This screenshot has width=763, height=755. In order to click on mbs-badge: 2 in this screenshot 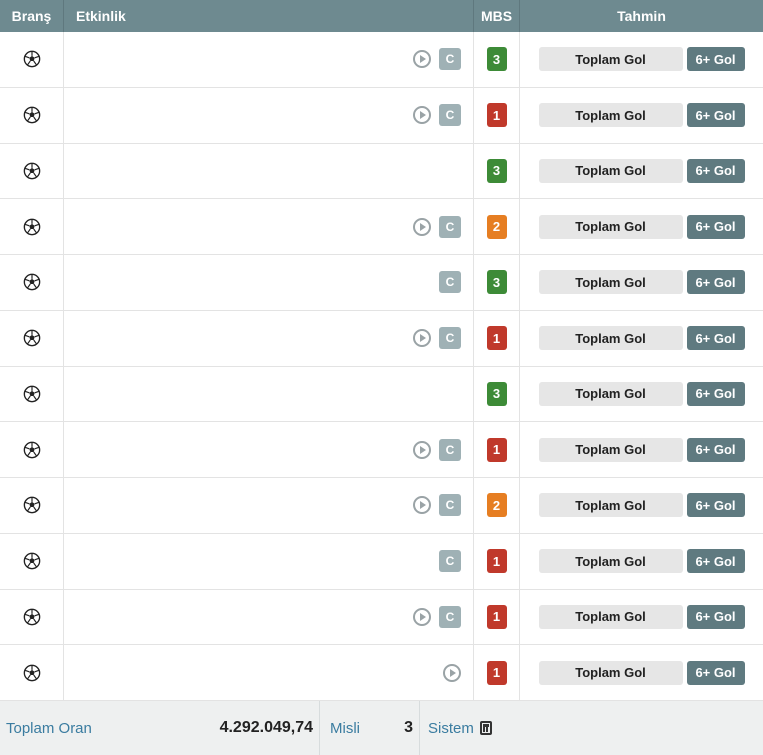, I will do `click(496, 505)`.